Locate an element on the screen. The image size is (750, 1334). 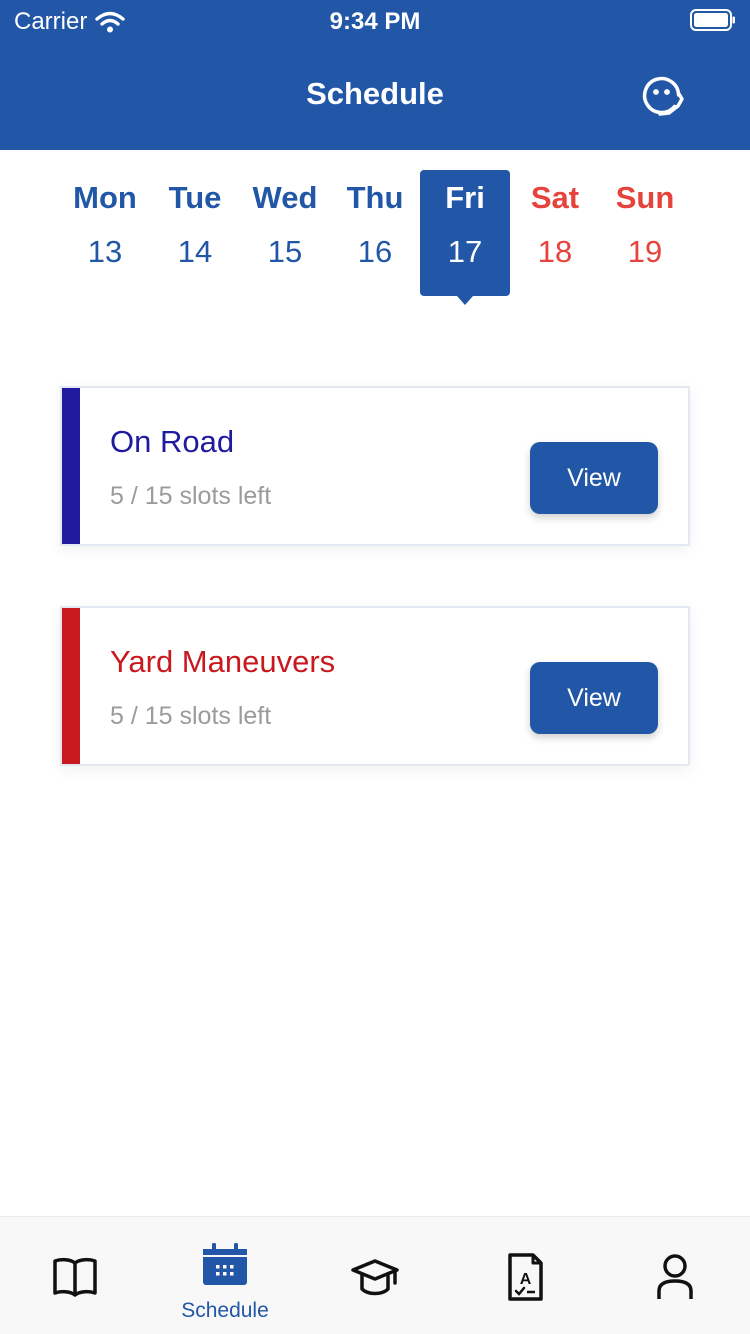
day-sat: Sat 18 is located at coordinates (555, 233).